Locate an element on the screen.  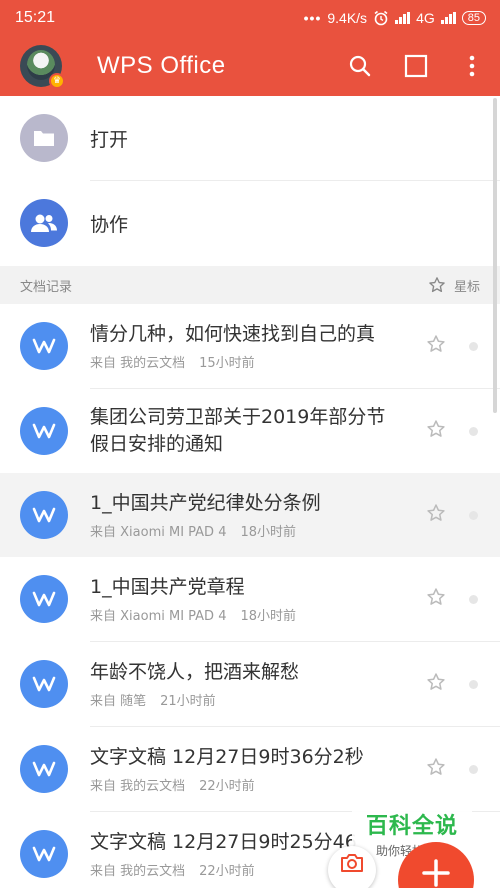
document-title: 集团公司劳卫部关于2019年部分节假日安排的通知 is located at coordinates (238, 430).